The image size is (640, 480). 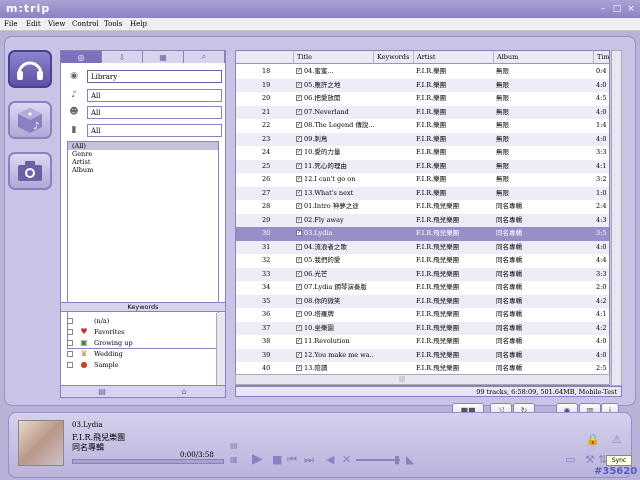 What do you see at coordinates (334, 57) in the screenshot?
I see `column-title: Title` at bounding box center [334, 57].